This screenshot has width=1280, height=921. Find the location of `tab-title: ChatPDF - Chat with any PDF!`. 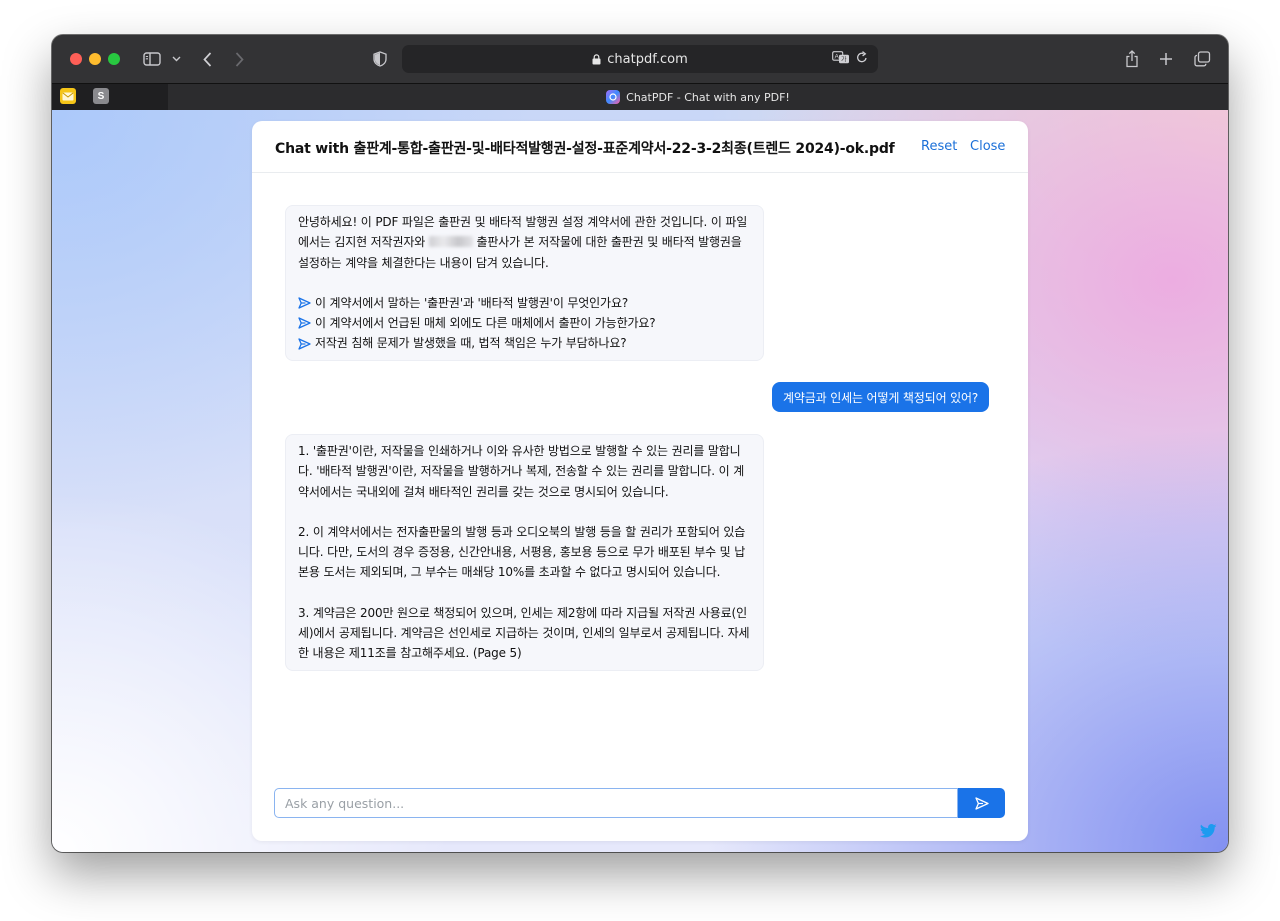

tab-title: ChatPDF - Chat with any PDF! is located at coordinates (708, 97).